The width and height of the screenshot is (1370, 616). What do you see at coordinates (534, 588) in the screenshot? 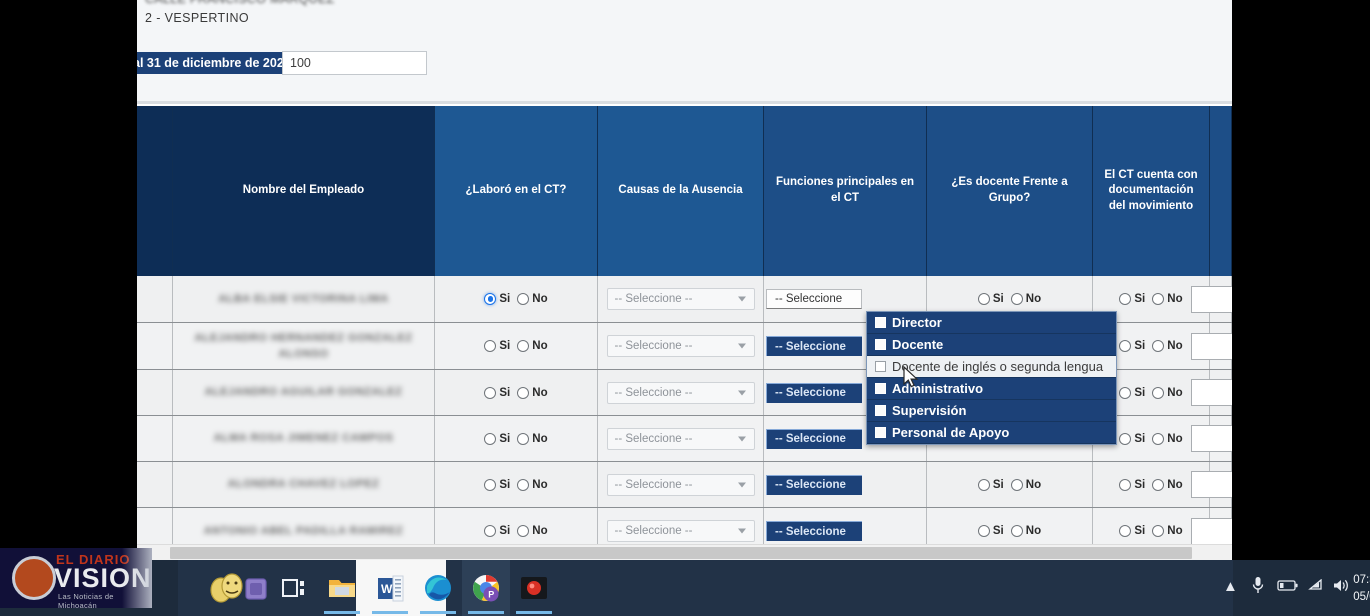
I see `media-player-icon` at bounding box center [534, 588].